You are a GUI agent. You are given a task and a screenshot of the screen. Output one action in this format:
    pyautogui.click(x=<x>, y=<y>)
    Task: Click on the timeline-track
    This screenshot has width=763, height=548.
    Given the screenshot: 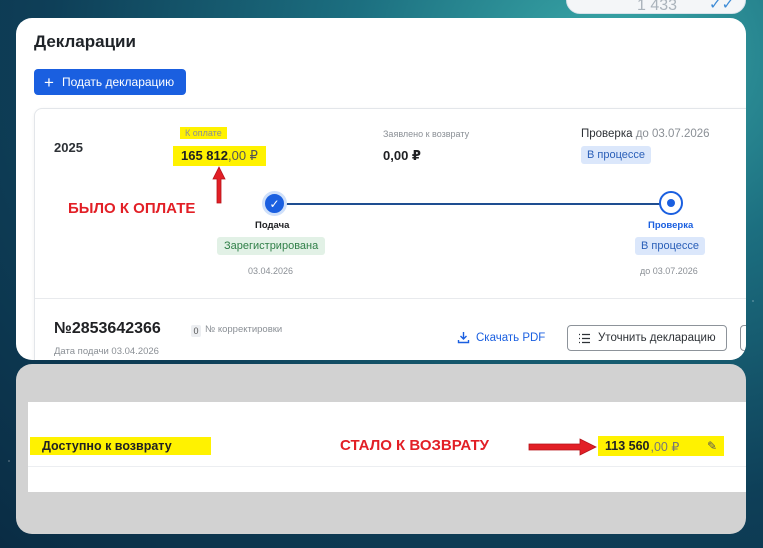 What is the action you would take?
    pyautogui.click(x=472, y=204)
    